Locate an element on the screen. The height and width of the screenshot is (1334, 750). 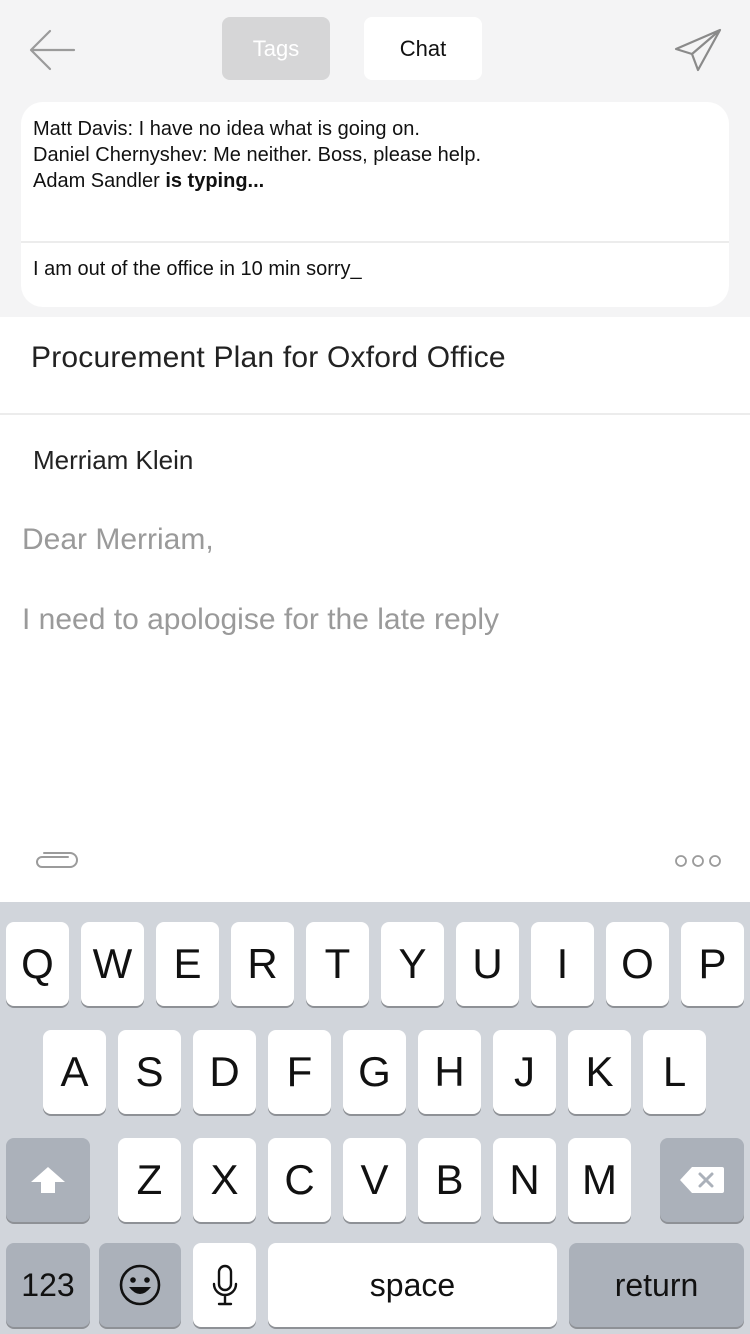
space-key: space is located at coordinates (412, 1285).